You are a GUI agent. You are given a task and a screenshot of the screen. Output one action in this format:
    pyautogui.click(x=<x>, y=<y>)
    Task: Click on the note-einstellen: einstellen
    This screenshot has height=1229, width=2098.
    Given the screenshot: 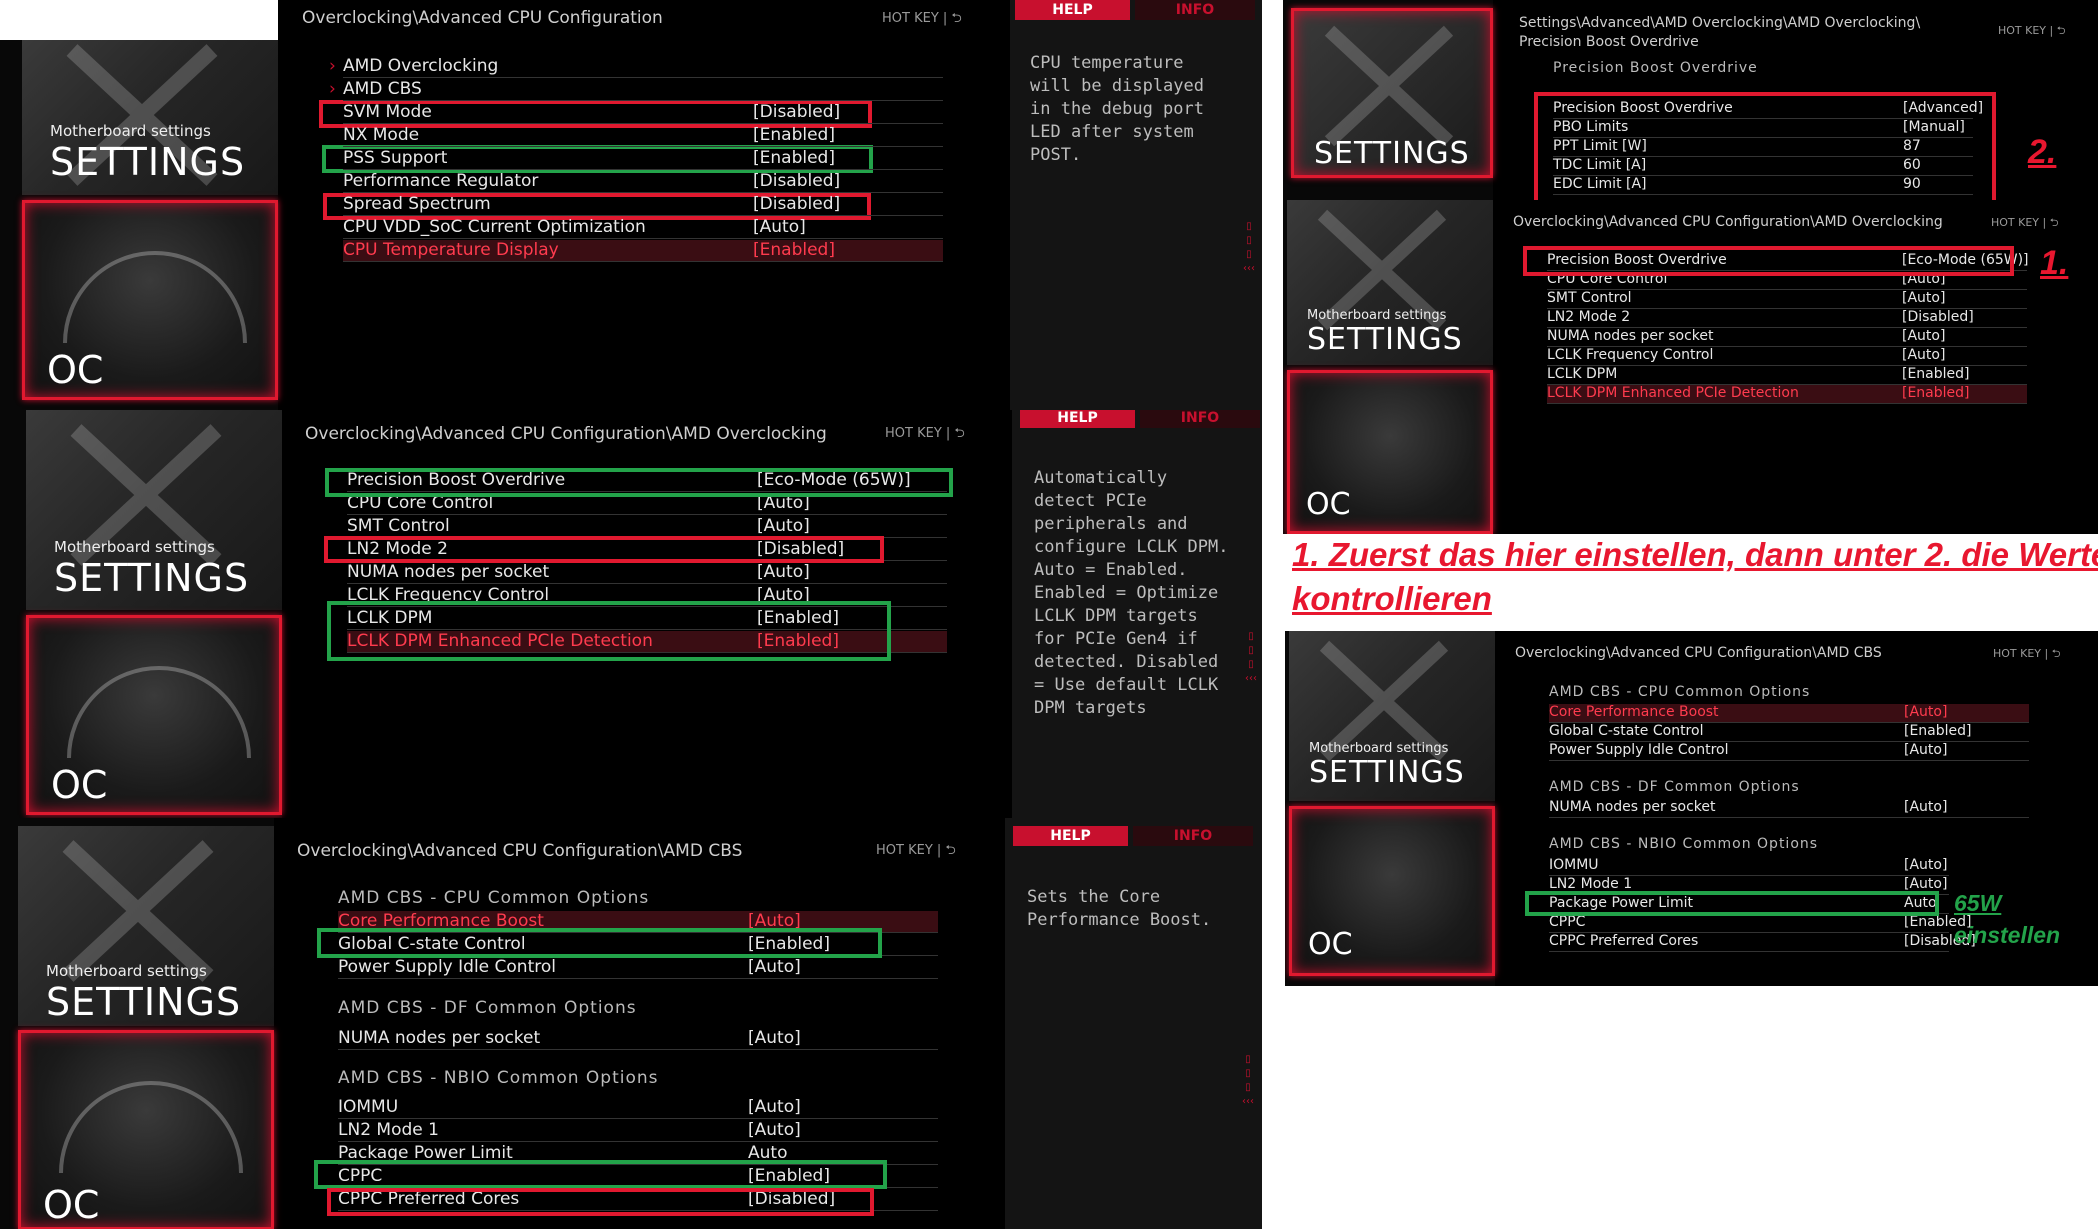 What is the action you would take?
    pyautogui.click(x=2007, y=935)
    